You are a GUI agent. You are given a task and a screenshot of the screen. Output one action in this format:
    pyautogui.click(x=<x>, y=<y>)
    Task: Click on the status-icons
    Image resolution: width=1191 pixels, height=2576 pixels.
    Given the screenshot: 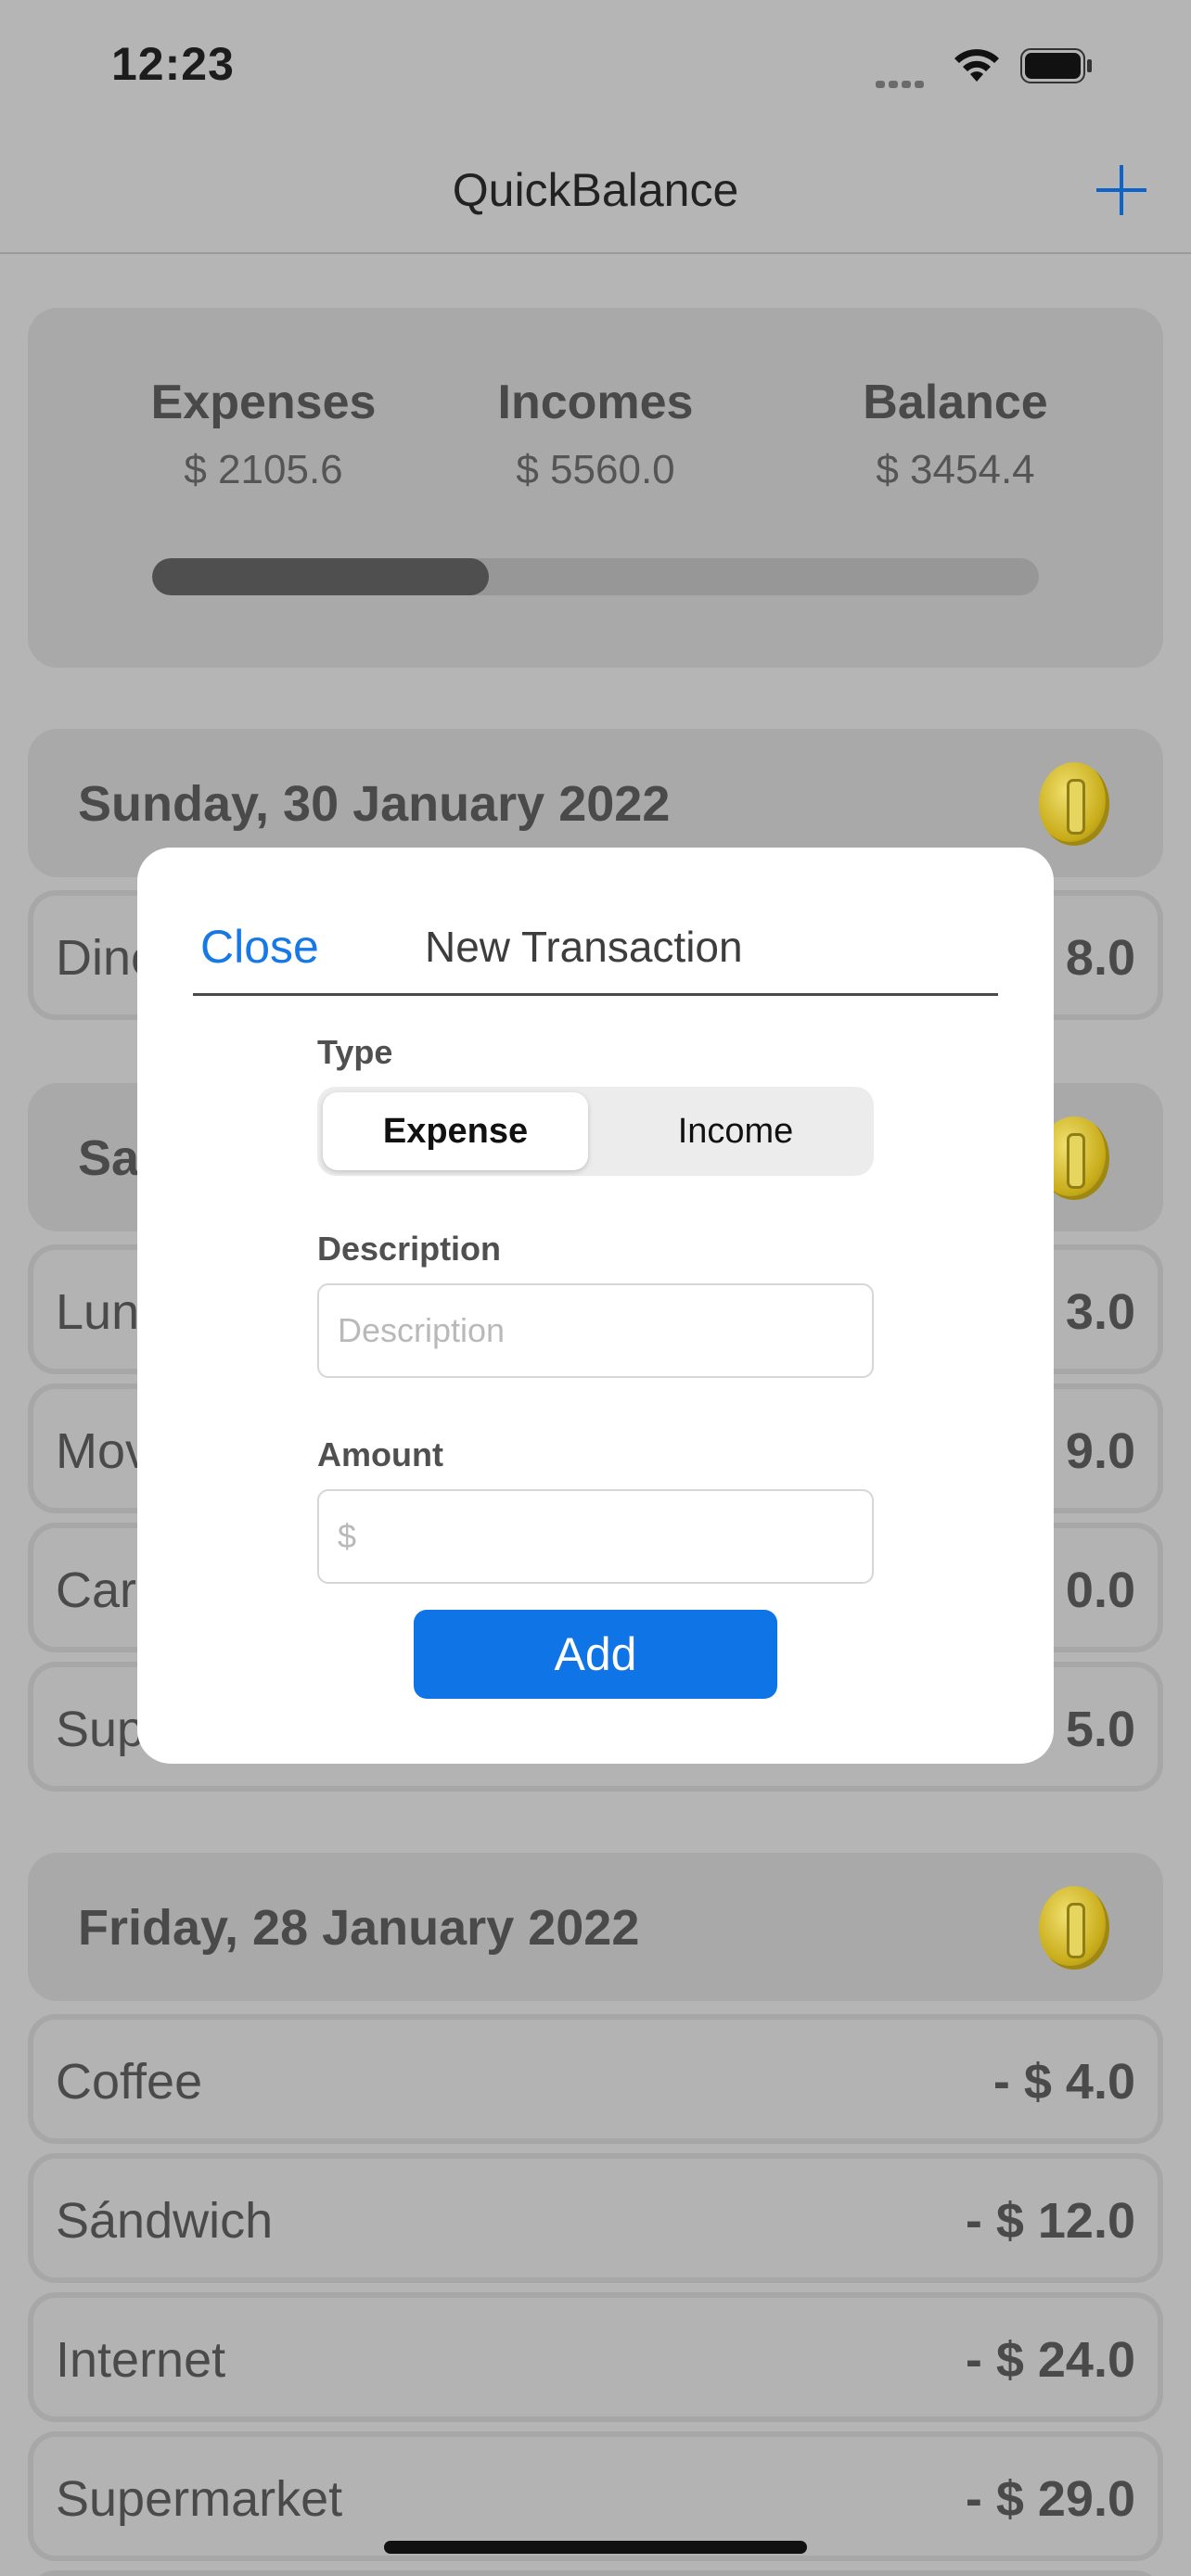 What is the action you would take?
    pyautogui.click(x=996, y=67)
    